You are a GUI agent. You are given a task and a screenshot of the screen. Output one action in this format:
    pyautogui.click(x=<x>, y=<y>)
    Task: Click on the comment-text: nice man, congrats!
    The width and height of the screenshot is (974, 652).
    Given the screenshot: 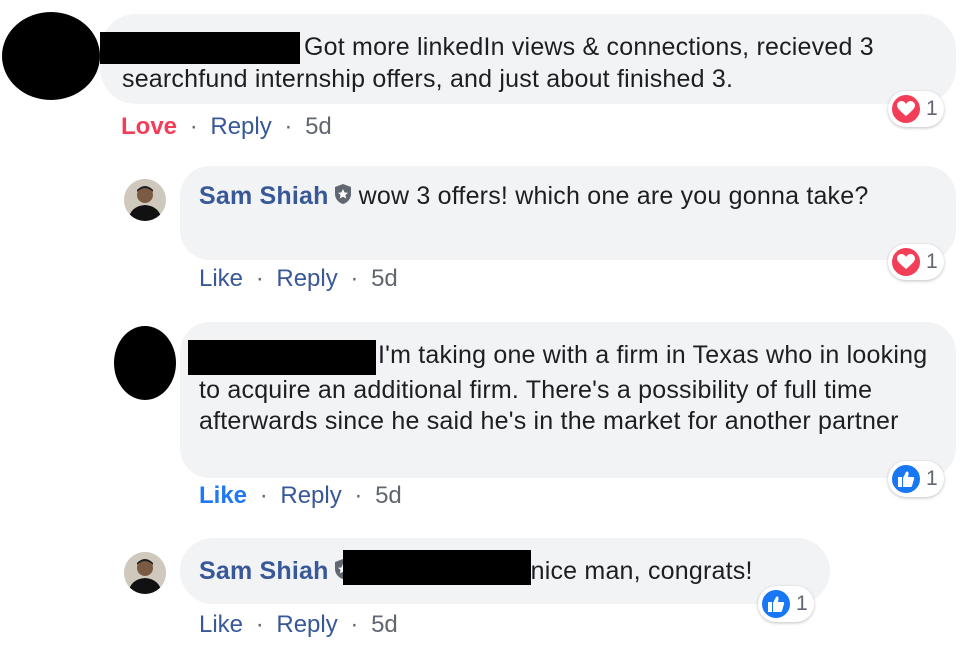 What is the action you would take?
    pyautogui.click(x=641, y=571)
    